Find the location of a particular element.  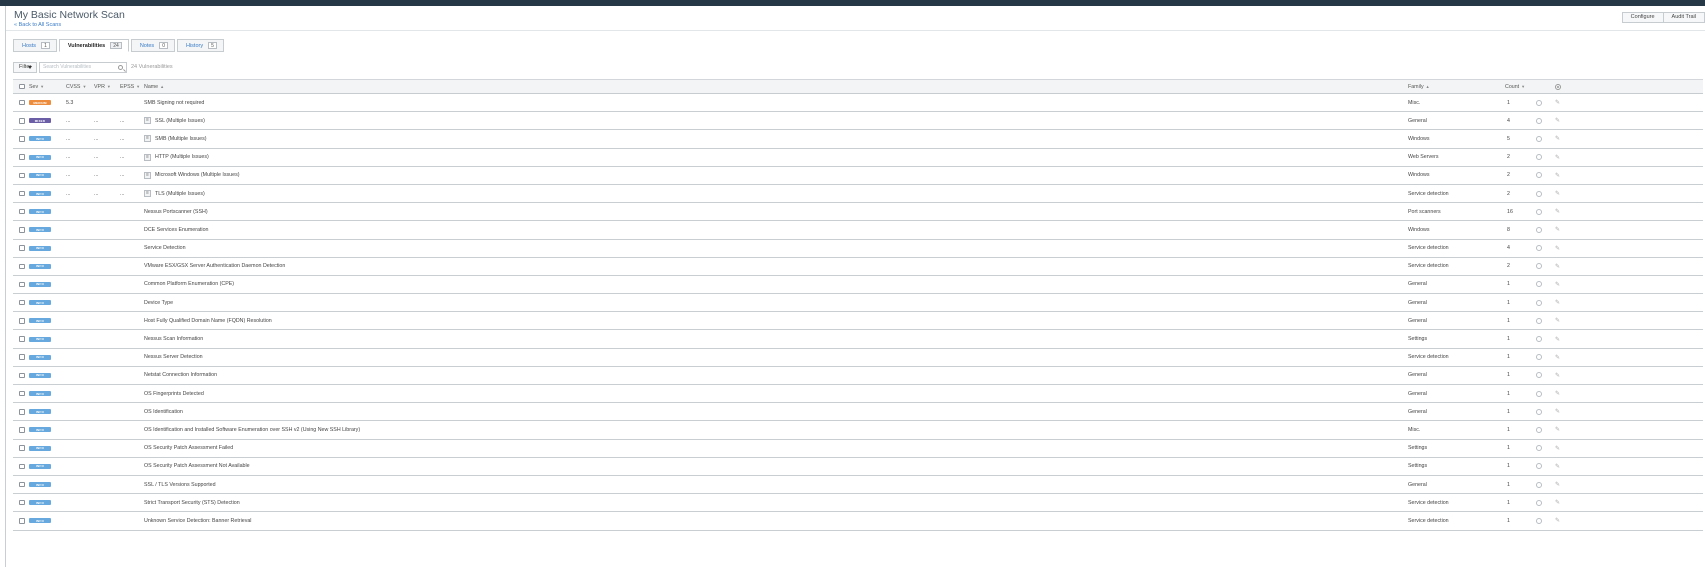

tab-hosts: Hosts 1 is located at coordinates (35, 45).